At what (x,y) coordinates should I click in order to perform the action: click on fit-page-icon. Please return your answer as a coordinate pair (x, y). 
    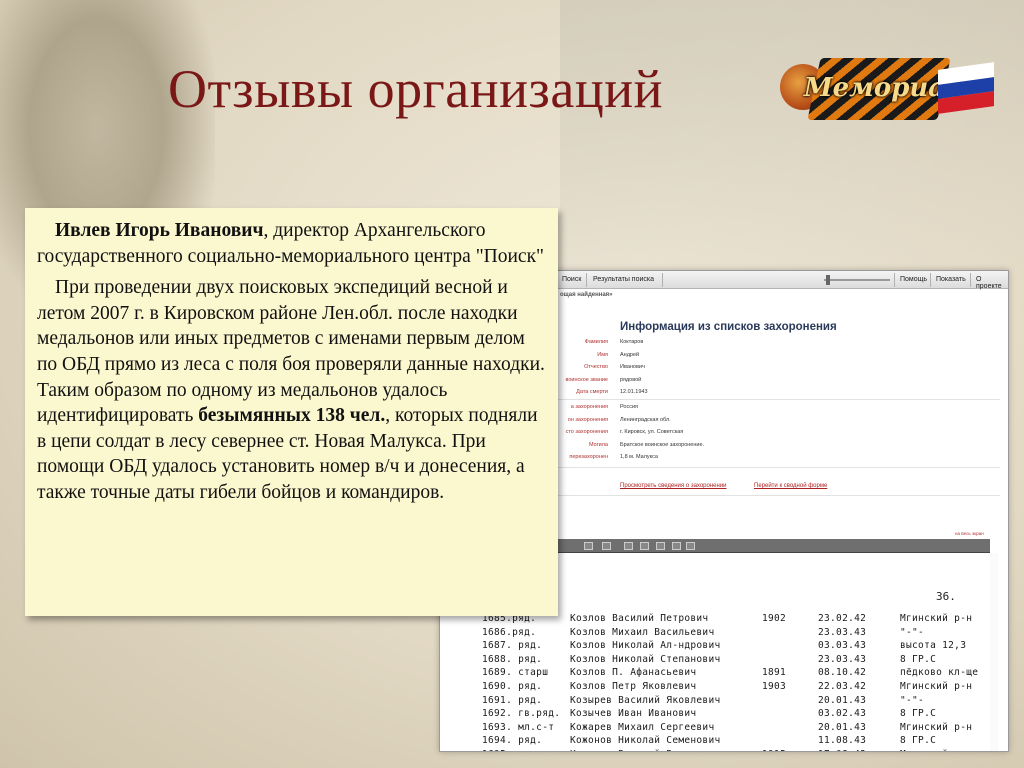
    Looking at the image, I should click on (628, 546).